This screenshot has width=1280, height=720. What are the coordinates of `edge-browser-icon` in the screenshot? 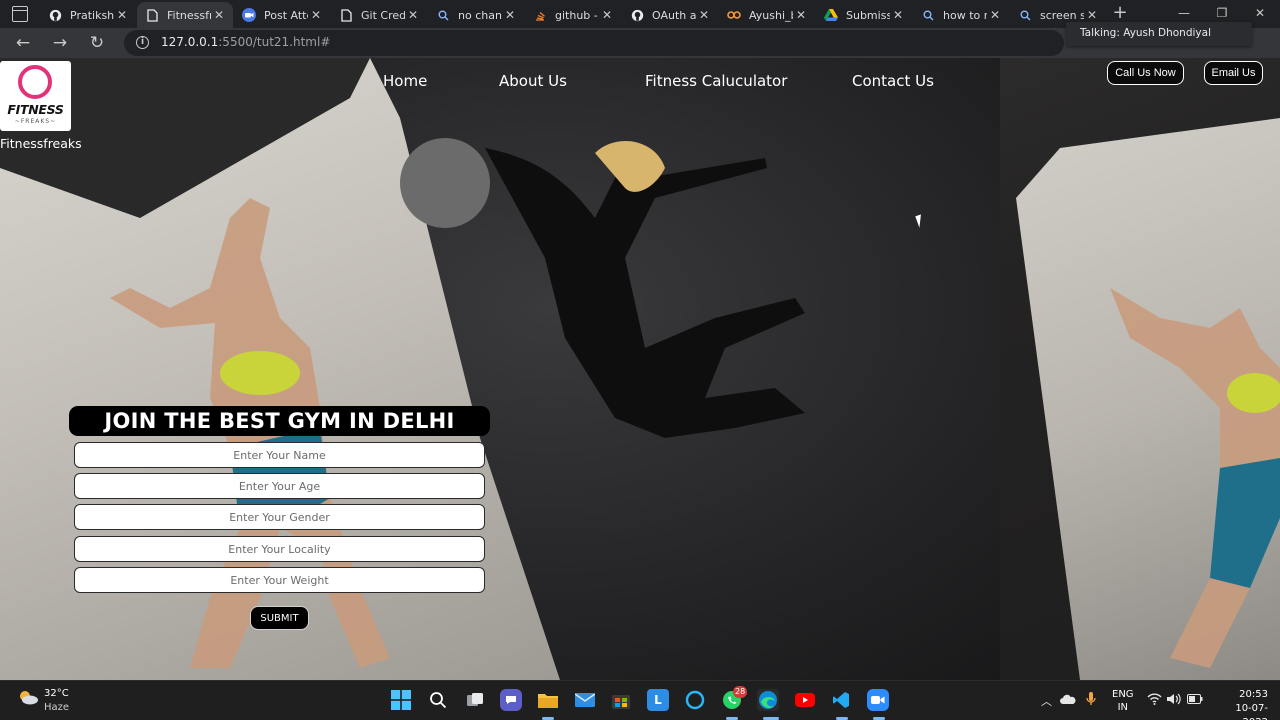 It's located at (768, 700).